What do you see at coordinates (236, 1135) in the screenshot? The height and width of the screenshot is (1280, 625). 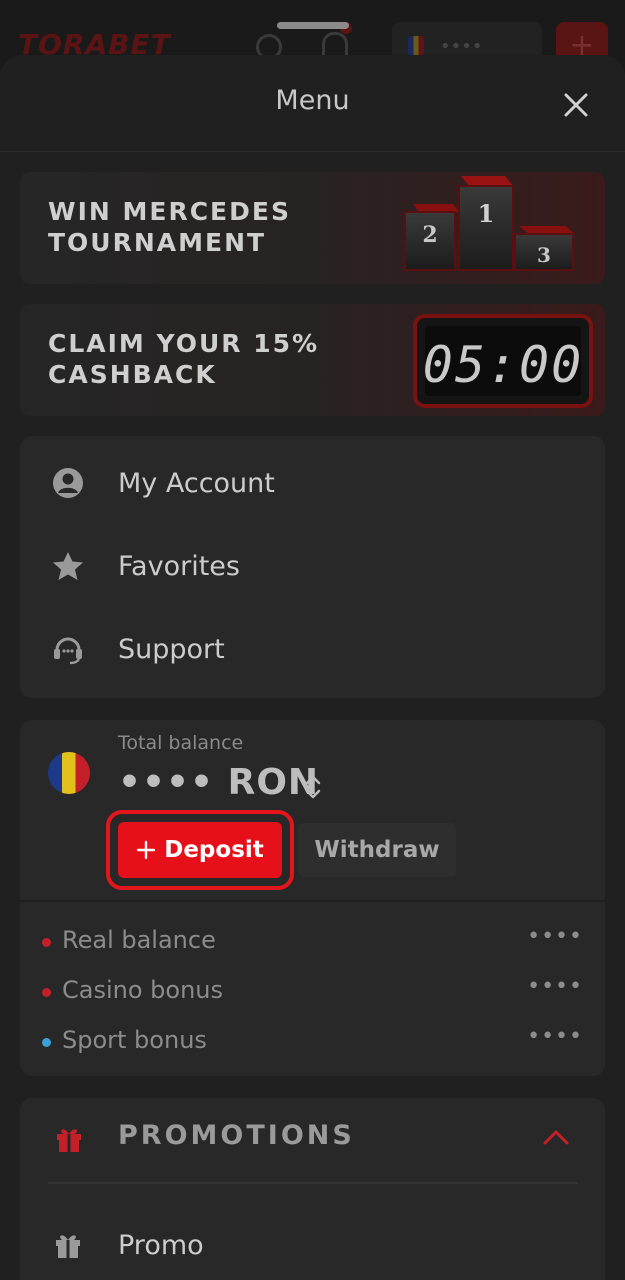 I see `promotions-title: PROMOTIONS` at bounding box center [236, 1135].